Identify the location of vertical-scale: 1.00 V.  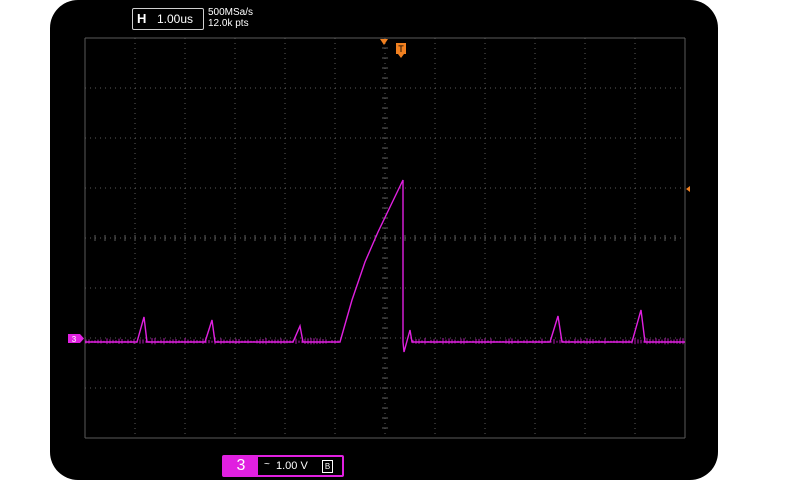
(292, 466).